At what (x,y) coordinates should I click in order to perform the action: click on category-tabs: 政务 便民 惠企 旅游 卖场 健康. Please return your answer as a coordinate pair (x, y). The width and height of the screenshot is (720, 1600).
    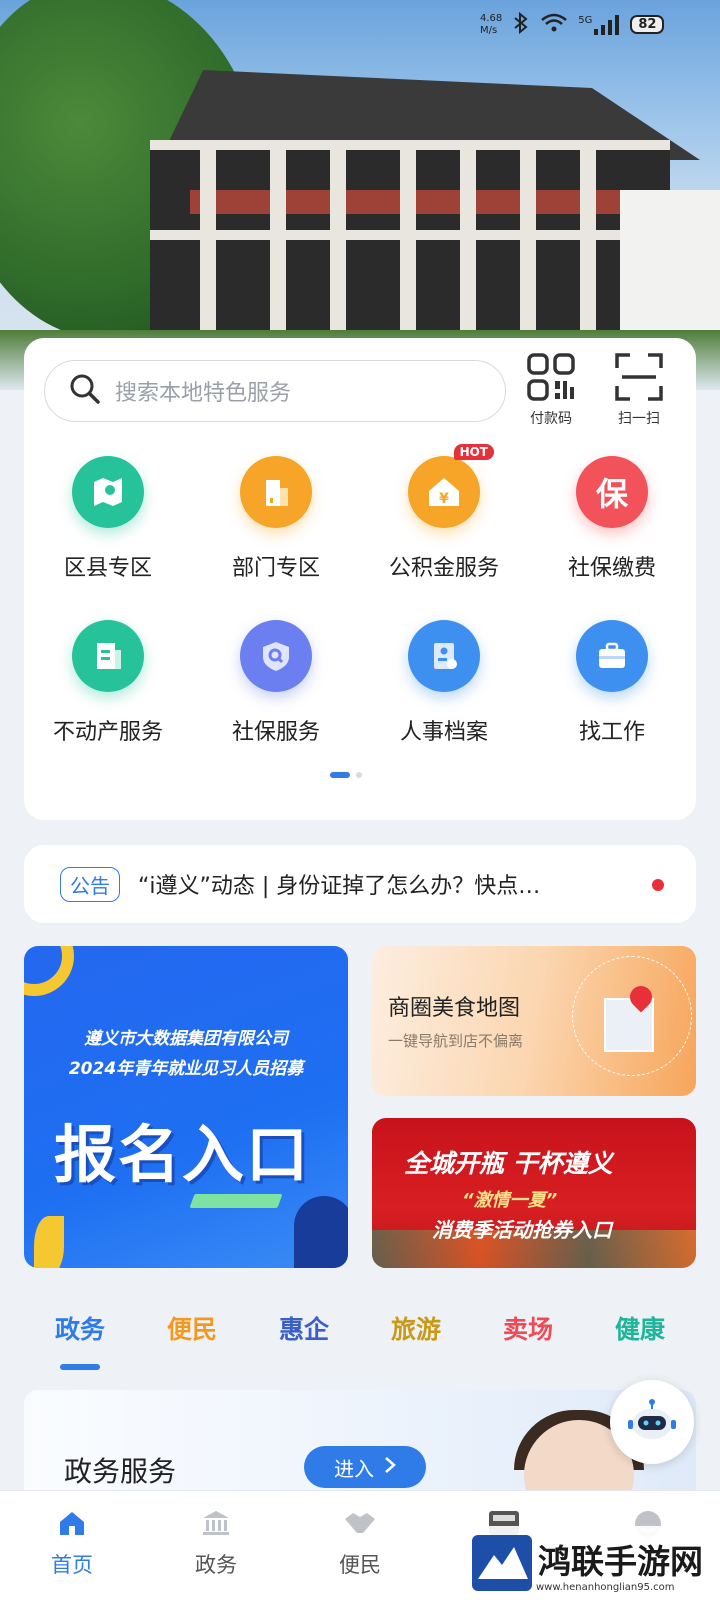
    Looking at the image, I should click on (360, 1340).